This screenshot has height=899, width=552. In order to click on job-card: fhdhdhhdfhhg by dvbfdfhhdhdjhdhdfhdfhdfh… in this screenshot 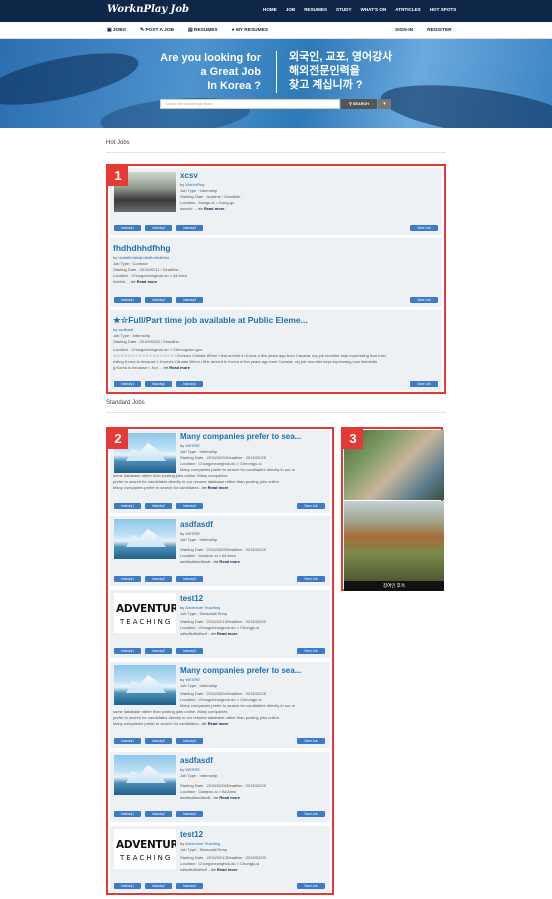, I will do `click(276, 272)`.